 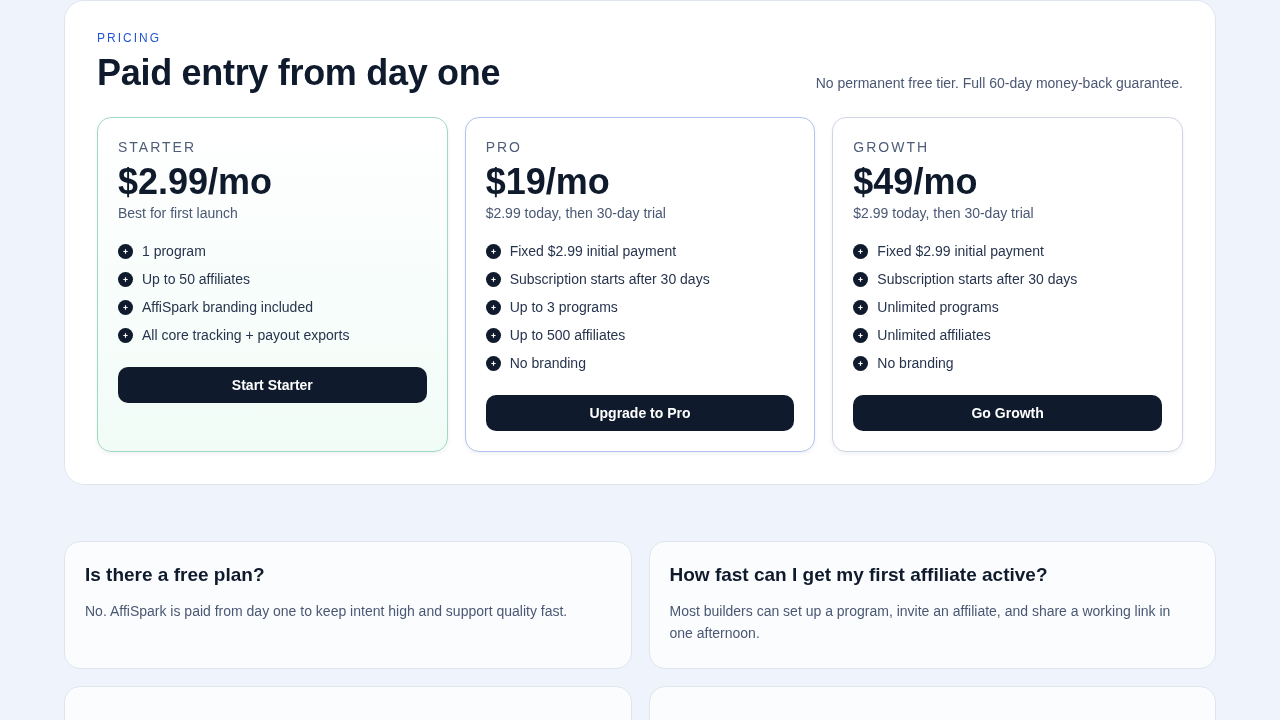 I want to click on feature-text: All core tracking + payout exports, so click(x=246, y=335).